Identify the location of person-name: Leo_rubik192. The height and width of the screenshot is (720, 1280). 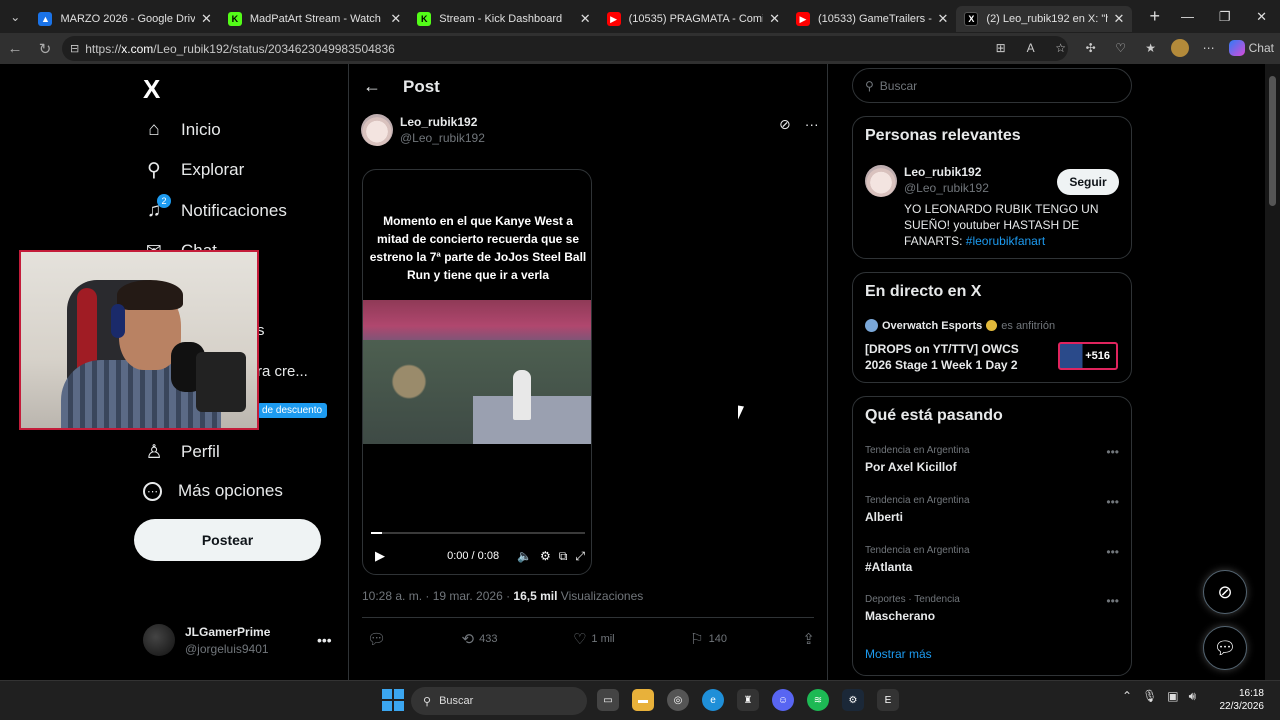
(946, 172).